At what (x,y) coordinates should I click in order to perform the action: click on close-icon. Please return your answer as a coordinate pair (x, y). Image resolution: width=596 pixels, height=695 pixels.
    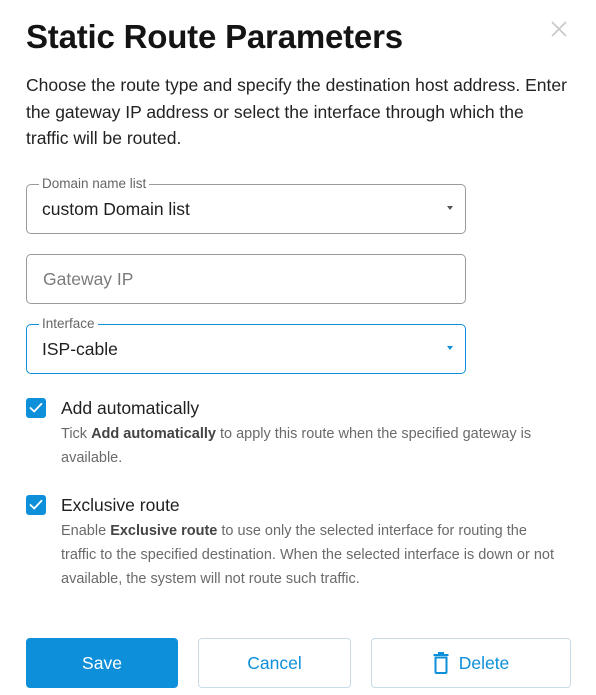
    Looking at the image, I should click on (559, 29).